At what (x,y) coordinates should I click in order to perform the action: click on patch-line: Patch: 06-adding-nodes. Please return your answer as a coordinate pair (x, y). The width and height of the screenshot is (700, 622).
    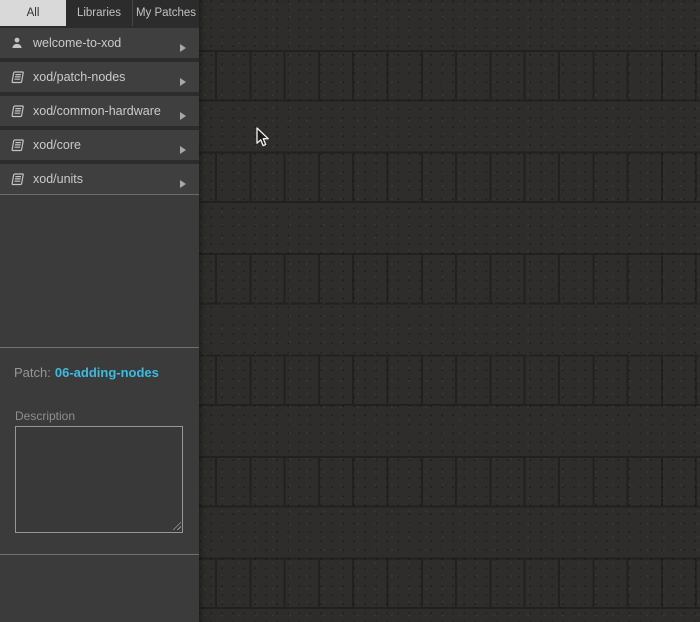
    Looking at the image, I should click on (99, 372).